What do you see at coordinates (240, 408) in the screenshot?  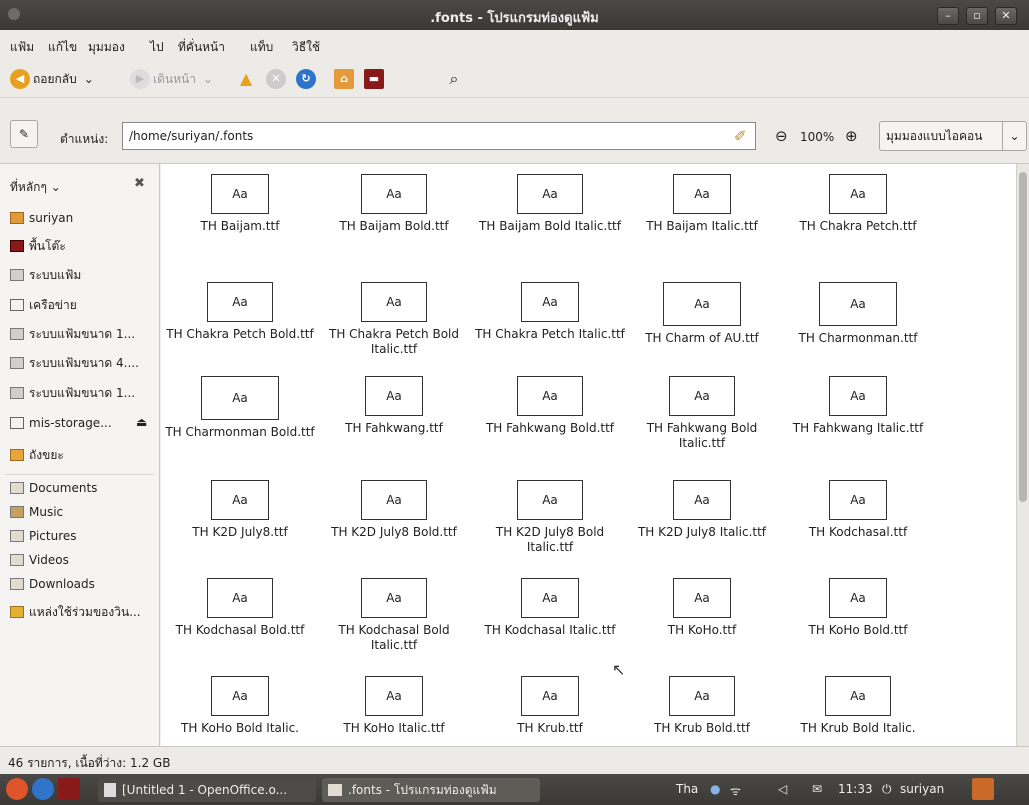 I see `font-file-item: Aa TH Charmonman Bold.ttf` at bounding box center [240, 408].